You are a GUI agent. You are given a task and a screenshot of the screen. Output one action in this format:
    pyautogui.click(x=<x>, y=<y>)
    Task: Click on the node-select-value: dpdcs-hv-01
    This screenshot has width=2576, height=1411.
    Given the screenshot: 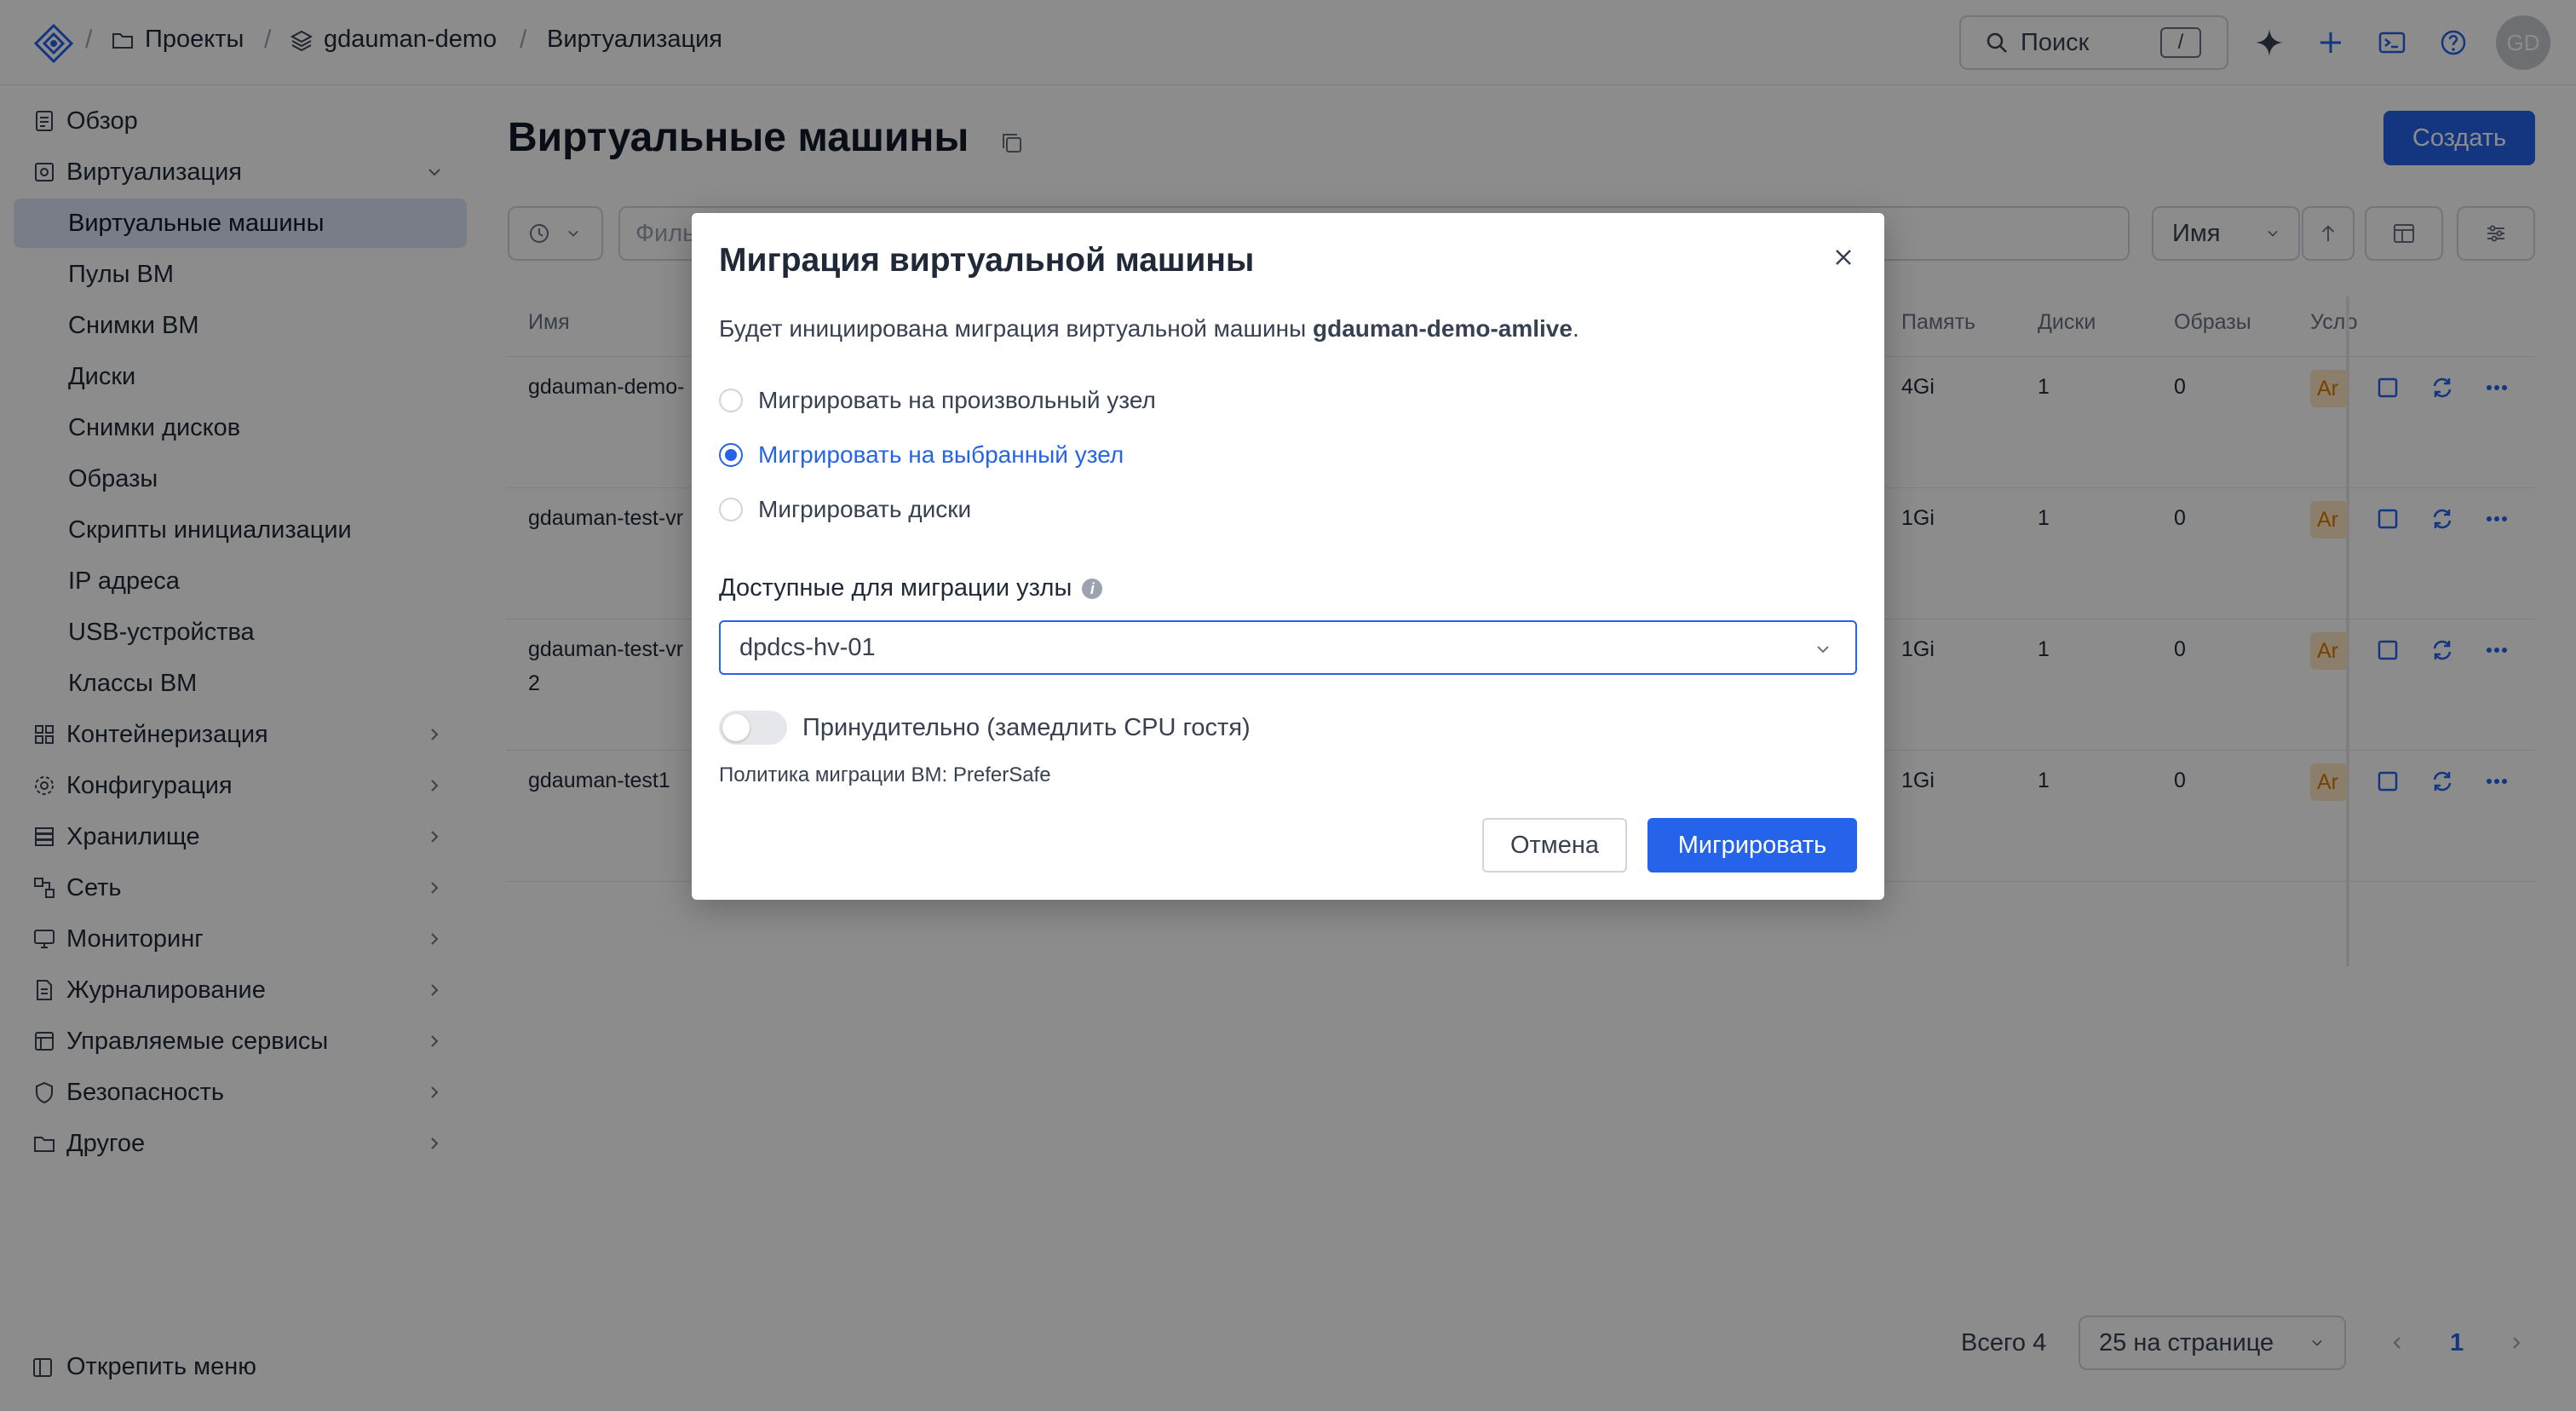 What is the action you would take?
    pyautogui.click(x=808, y=647)
    